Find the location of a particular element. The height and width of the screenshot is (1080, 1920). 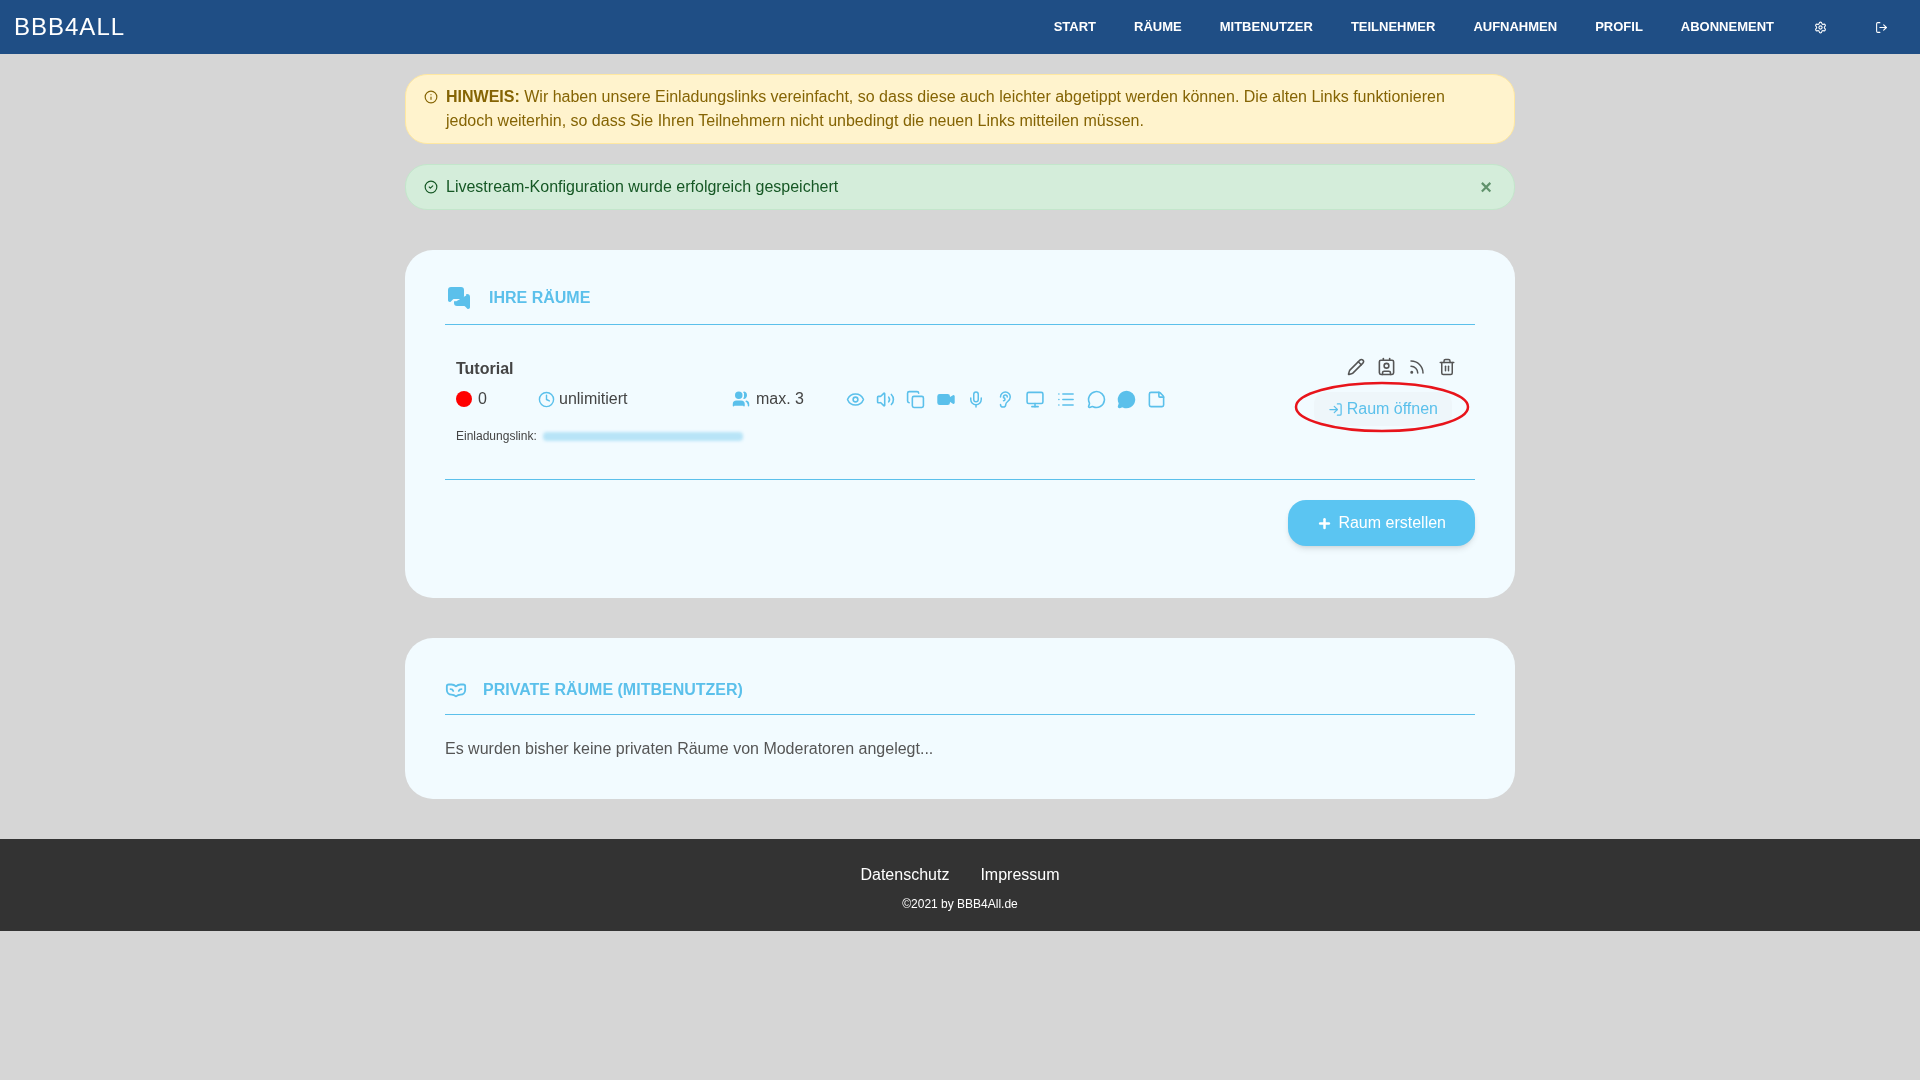

nav-link: TEILNEHMER is located at coordinates (1393, 27).